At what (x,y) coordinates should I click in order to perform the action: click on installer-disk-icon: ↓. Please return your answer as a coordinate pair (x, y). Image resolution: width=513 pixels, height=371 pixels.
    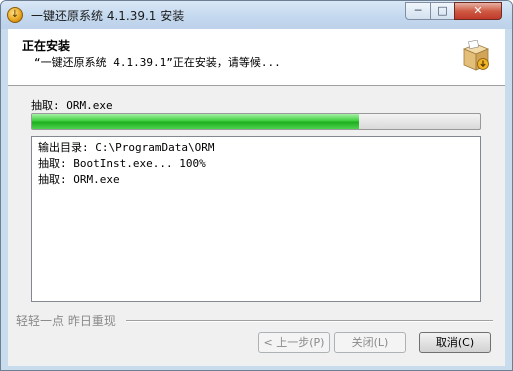
    Looking at the image, I should click on (15, 15).